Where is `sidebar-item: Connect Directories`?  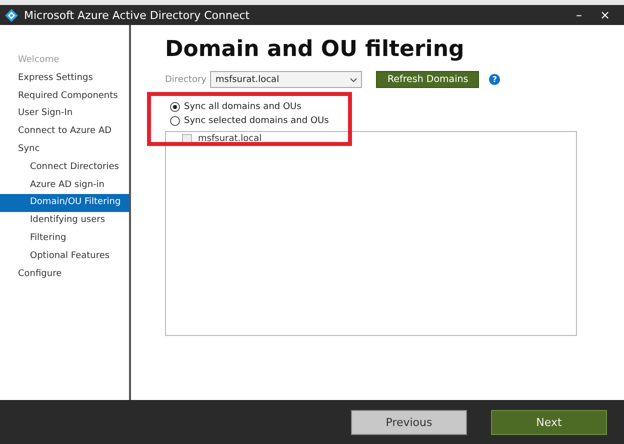 sidebar-item: Connect Directories is located at coordinates (64, 167).